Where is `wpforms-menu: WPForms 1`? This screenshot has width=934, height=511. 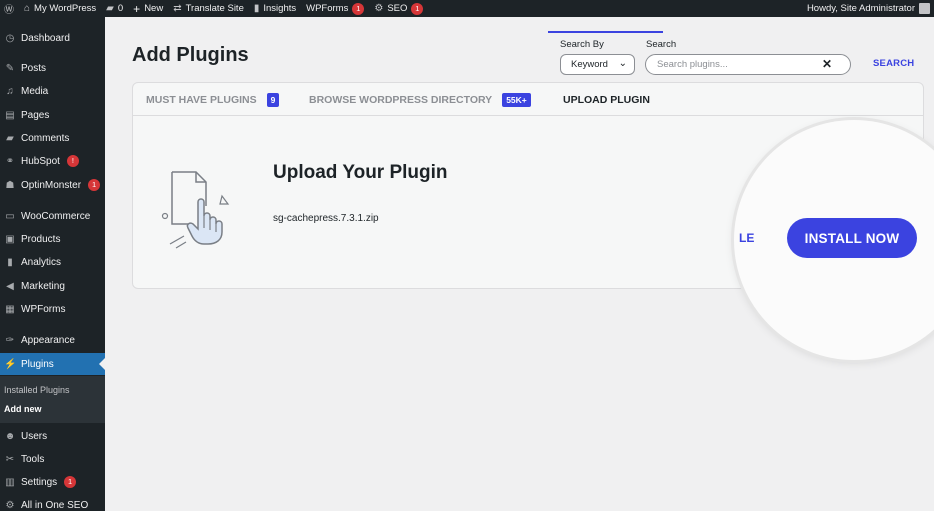 wpforms-menu: WPForms 1 is located at coordinates (335, 8).